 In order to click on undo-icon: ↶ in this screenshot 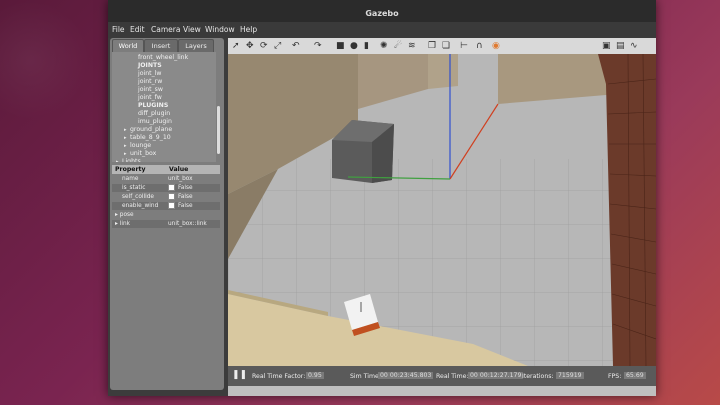, I will do `click(296, 46)`.